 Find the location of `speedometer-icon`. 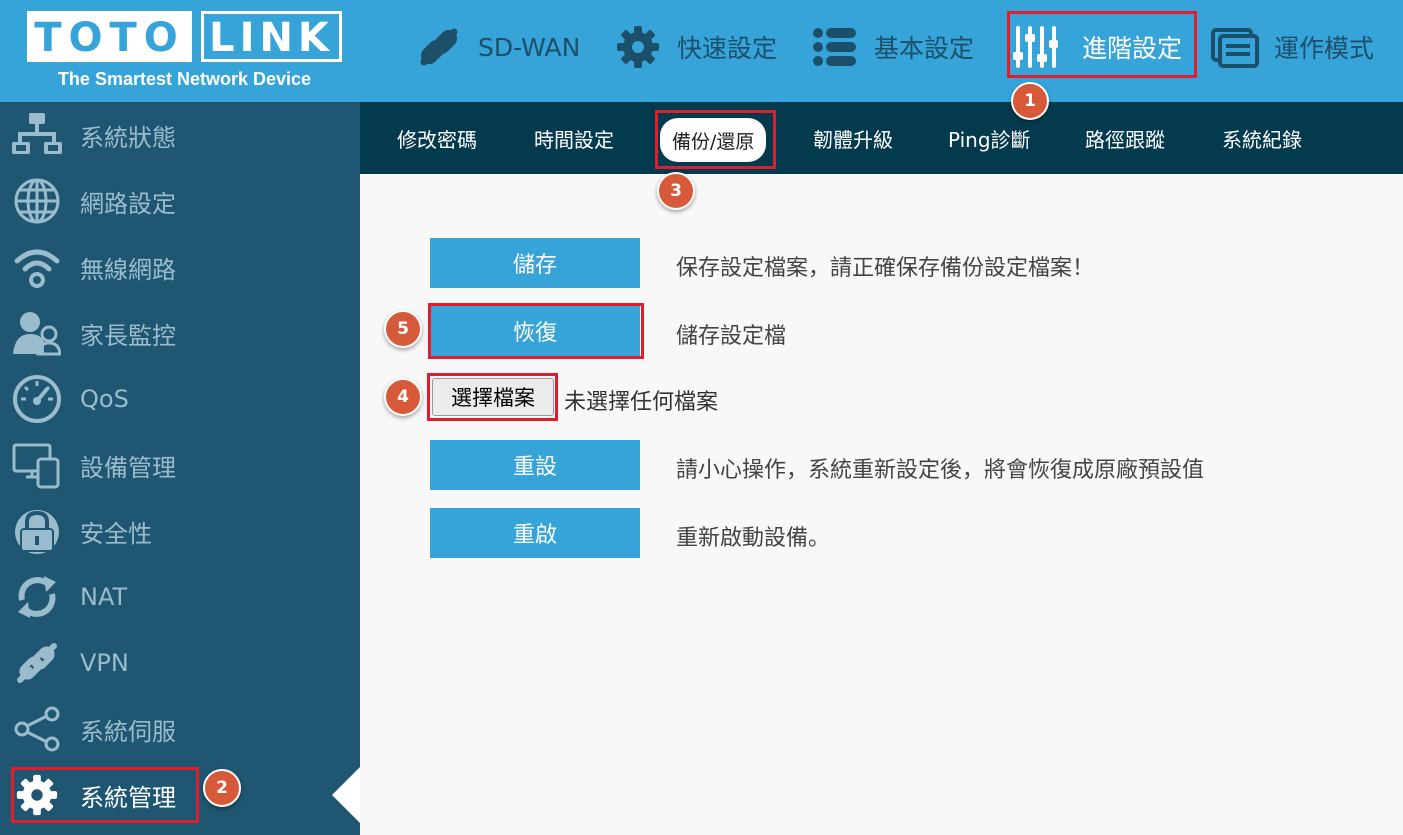

speedometer-icon is located at coordinates (37, 399).